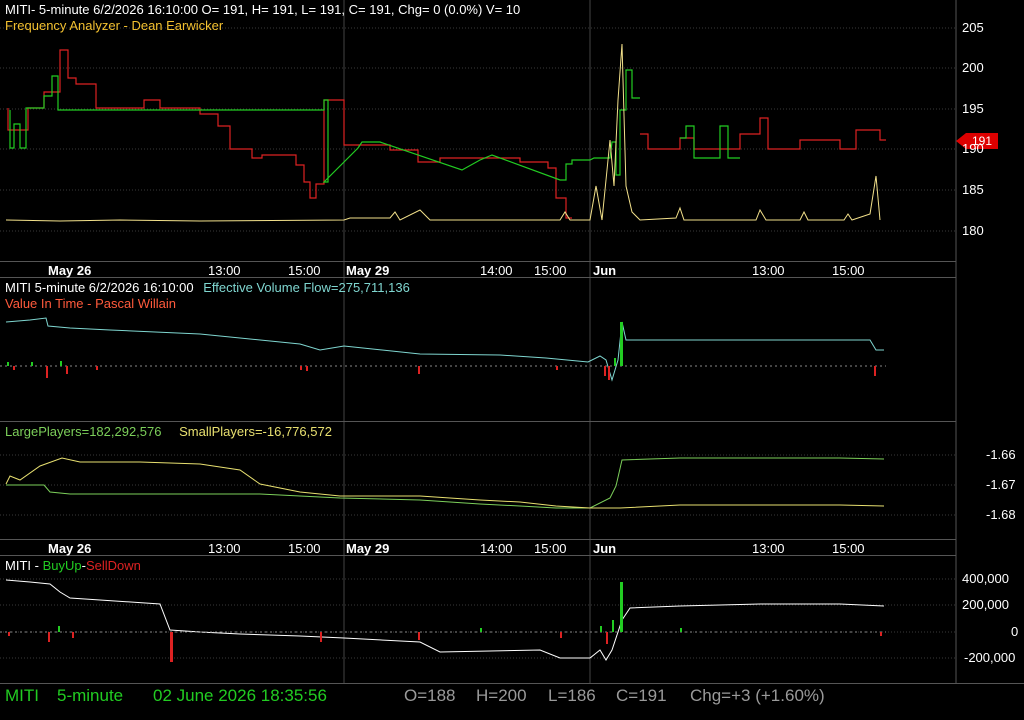 Image resolution: width=1024 pixels, height=720 pixels. What do you see at coordinates (973, 189) in the screenshot?
I see `price-axis-tick: 185` at bounding box center [973, 189].